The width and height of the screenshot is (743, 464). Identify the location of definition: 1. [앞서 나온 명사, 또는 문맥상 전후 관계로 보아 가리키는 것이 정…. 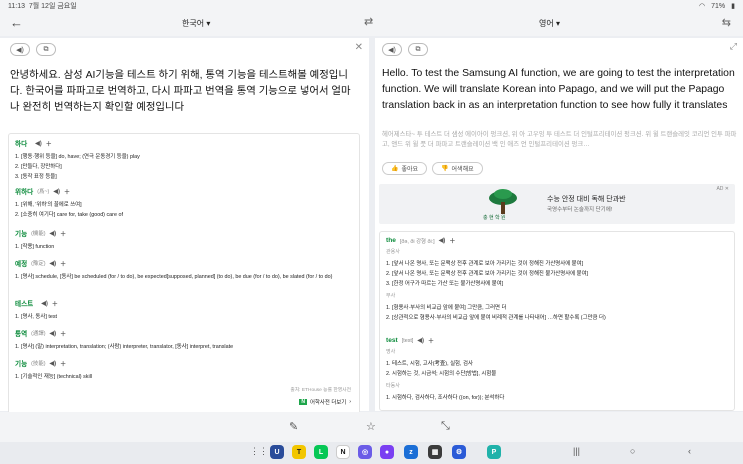
(485, 264).